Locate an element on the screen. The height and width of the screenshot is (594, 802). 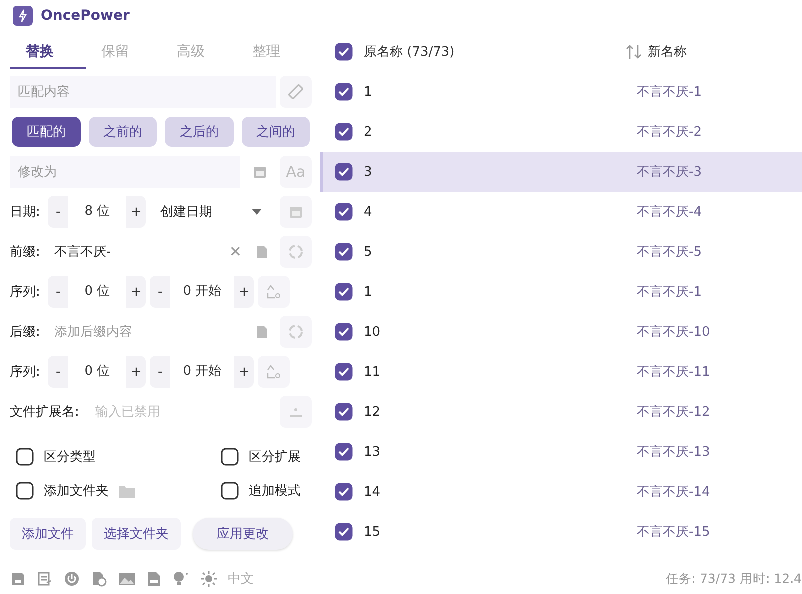
tab: 替换 is located at coordinates (48, 52).